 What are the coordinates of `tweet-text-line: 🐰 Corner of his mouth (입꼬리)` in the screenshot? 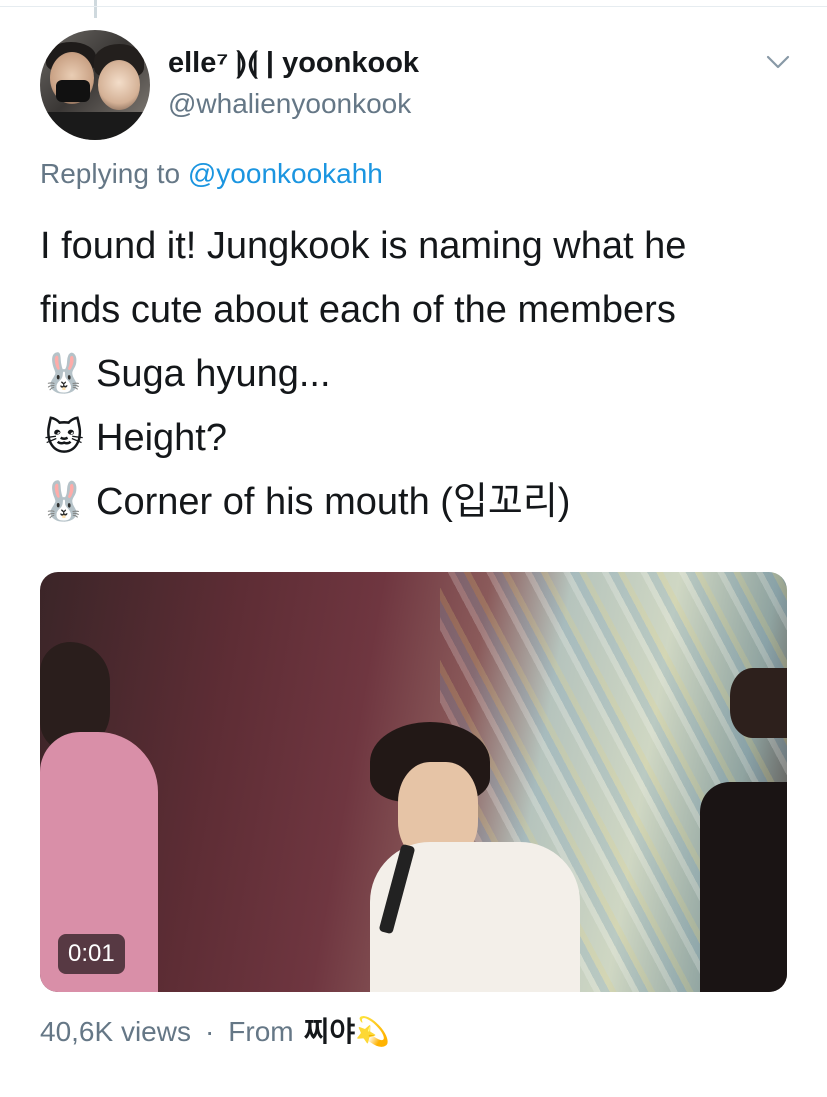 It's located at (420, 502).